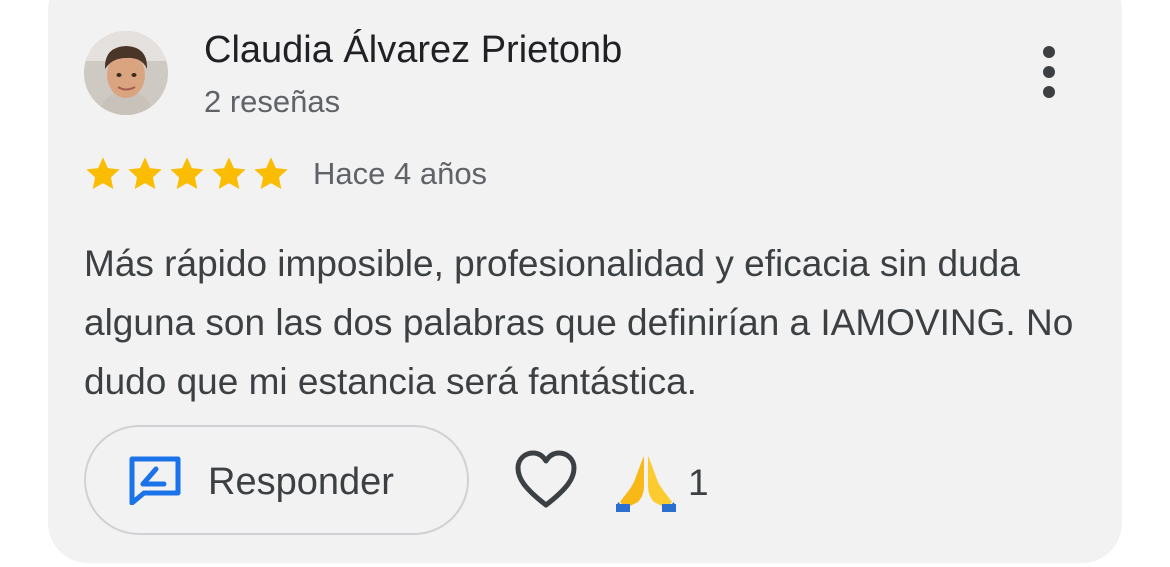 The width and height of the screenshot is (1170, 567). What do you see at coordinates (272, 101) in the screenshot?
I see `author-review-count: 2 reseñas` at bounding box center [272, 101].